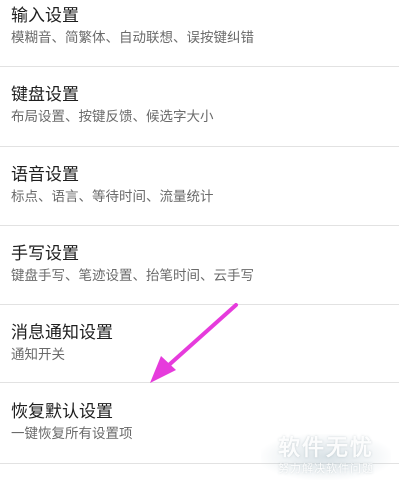  I want to click on item-desc: 模糊音、简繁体、自动联想、误按键纠错, so click(132, 38).